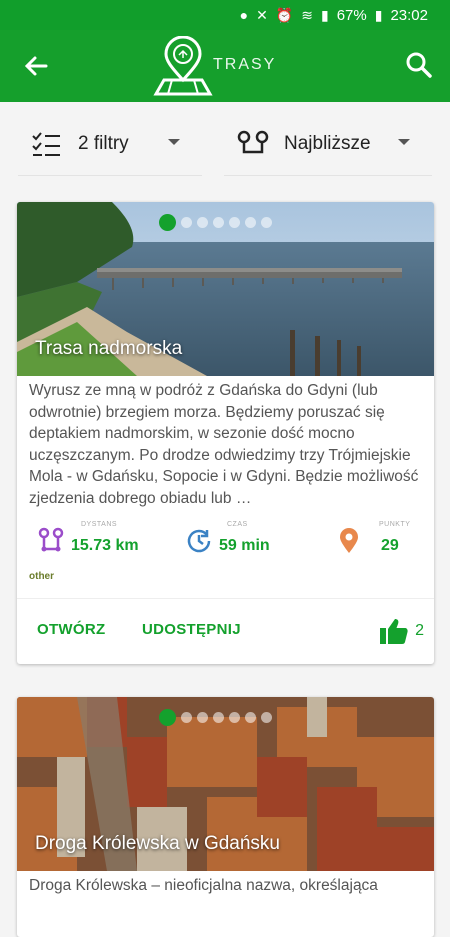 This screenshot has width=450, height=937. I want to click on card-actions: OTWÓRZ UDOSTĘPNIJ 2, so click(225, 631).